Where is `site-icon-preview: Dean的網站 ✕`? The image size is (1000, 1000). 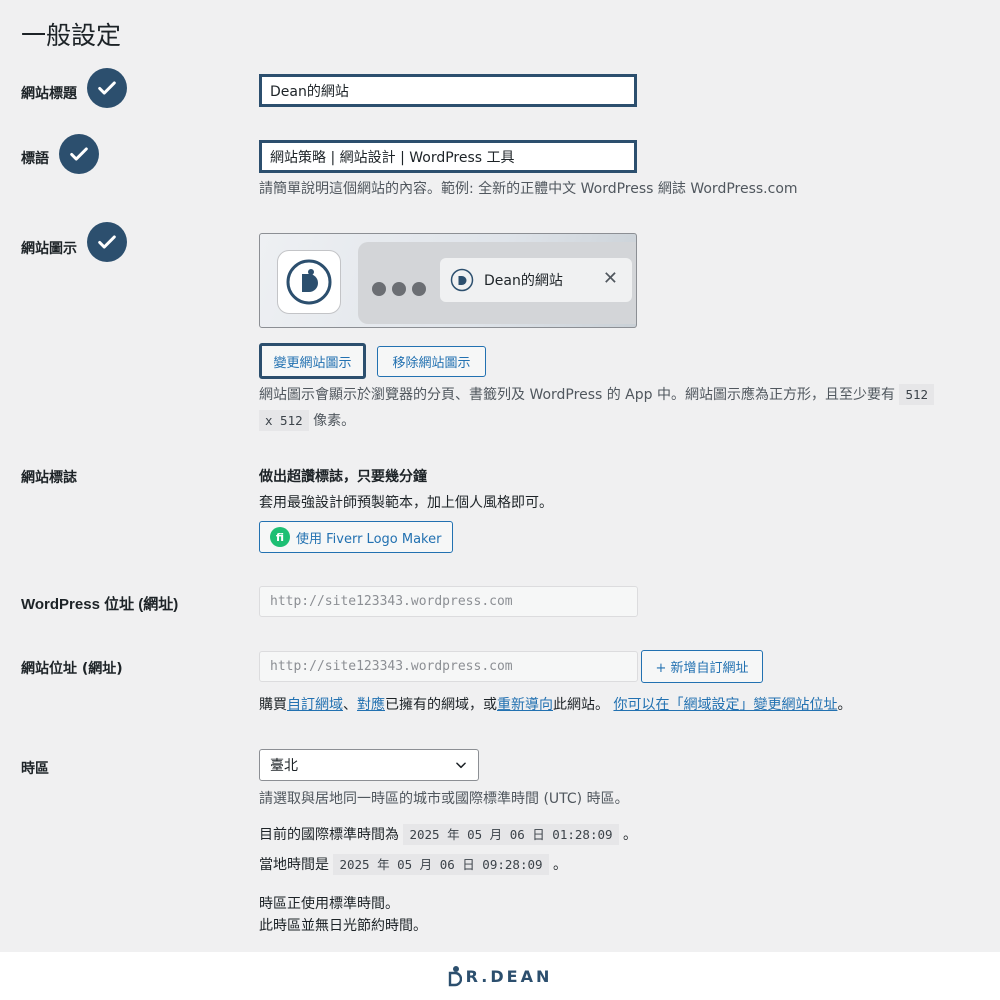
site-icon-preview: Dean的網站 ✕ is located at coordinates (448, 280).